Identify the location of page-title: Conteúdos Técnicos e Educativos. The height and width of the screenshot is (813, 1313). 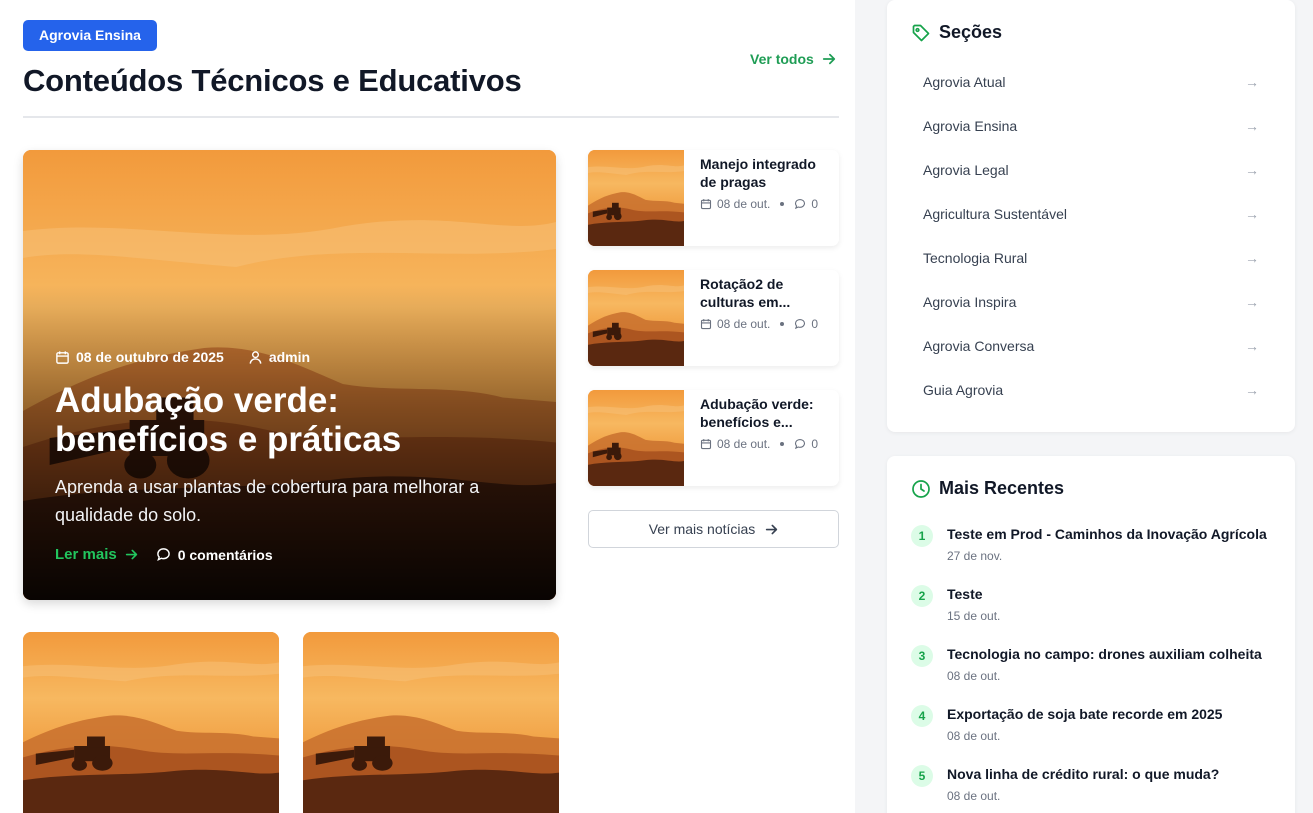
(272, 80).